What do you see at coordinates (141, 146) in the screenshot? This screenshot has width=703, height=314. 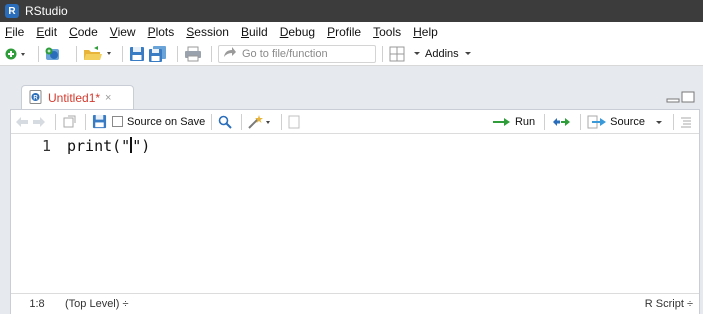 I see `code-after-cursor: ")` at bounding box center [141, 146].